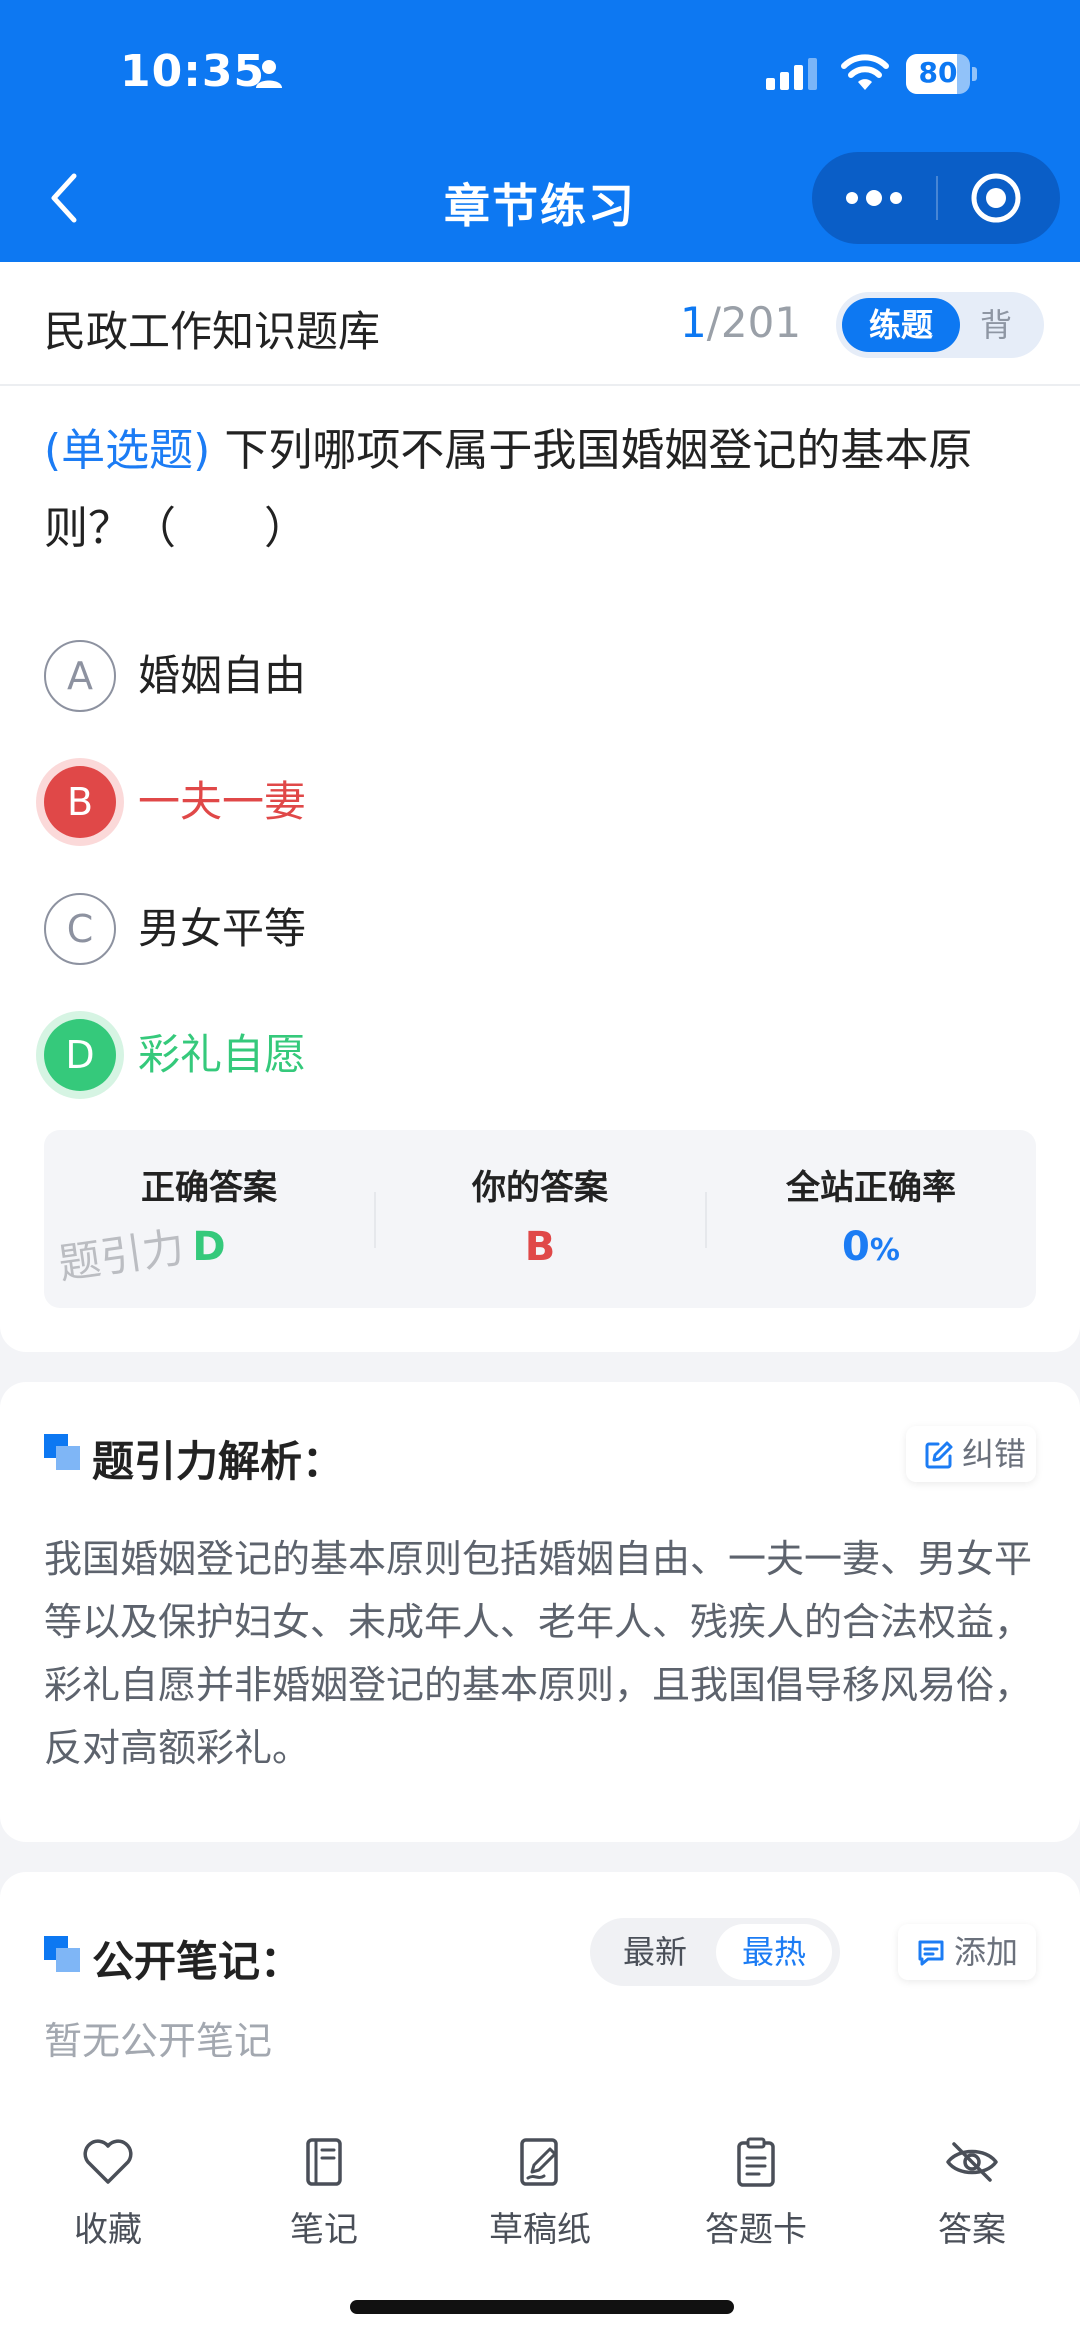  What do you see at coordinates (986, 1952) in the screenshot?
I see `add-note-label: 添加` at bounding box center [986, 1952].